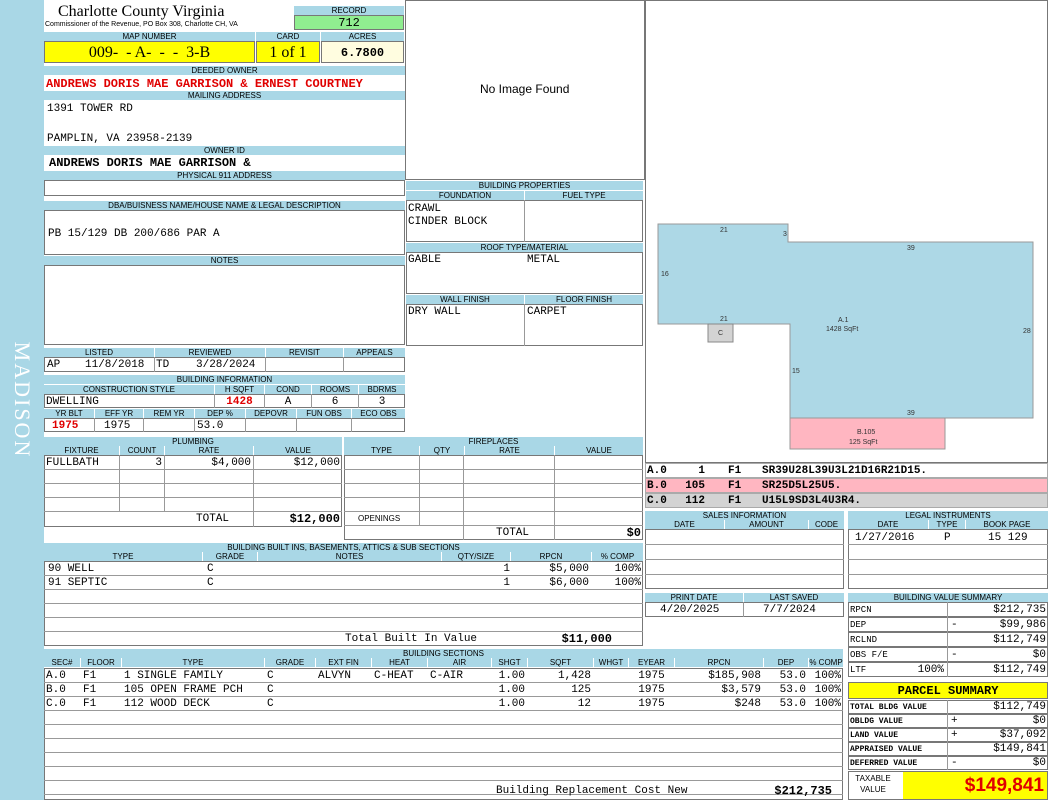 Image resolution: width=1050 pixels, height=800 pixels. What do you see at coordinates (224, 379) in the screenshot?
I see `bi-label: BUILDING INFORMATION` at bounding box center [224, 379].